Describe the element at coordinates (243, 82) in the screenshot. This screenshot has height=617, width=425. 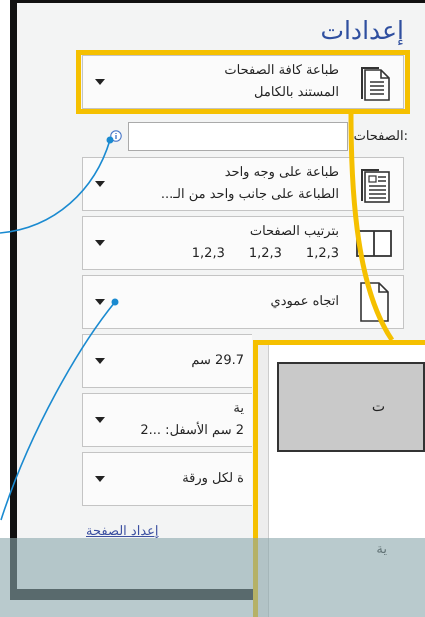
I see `dropdown: طباعة كافة الصفحات المستند بالكامل` at that location.